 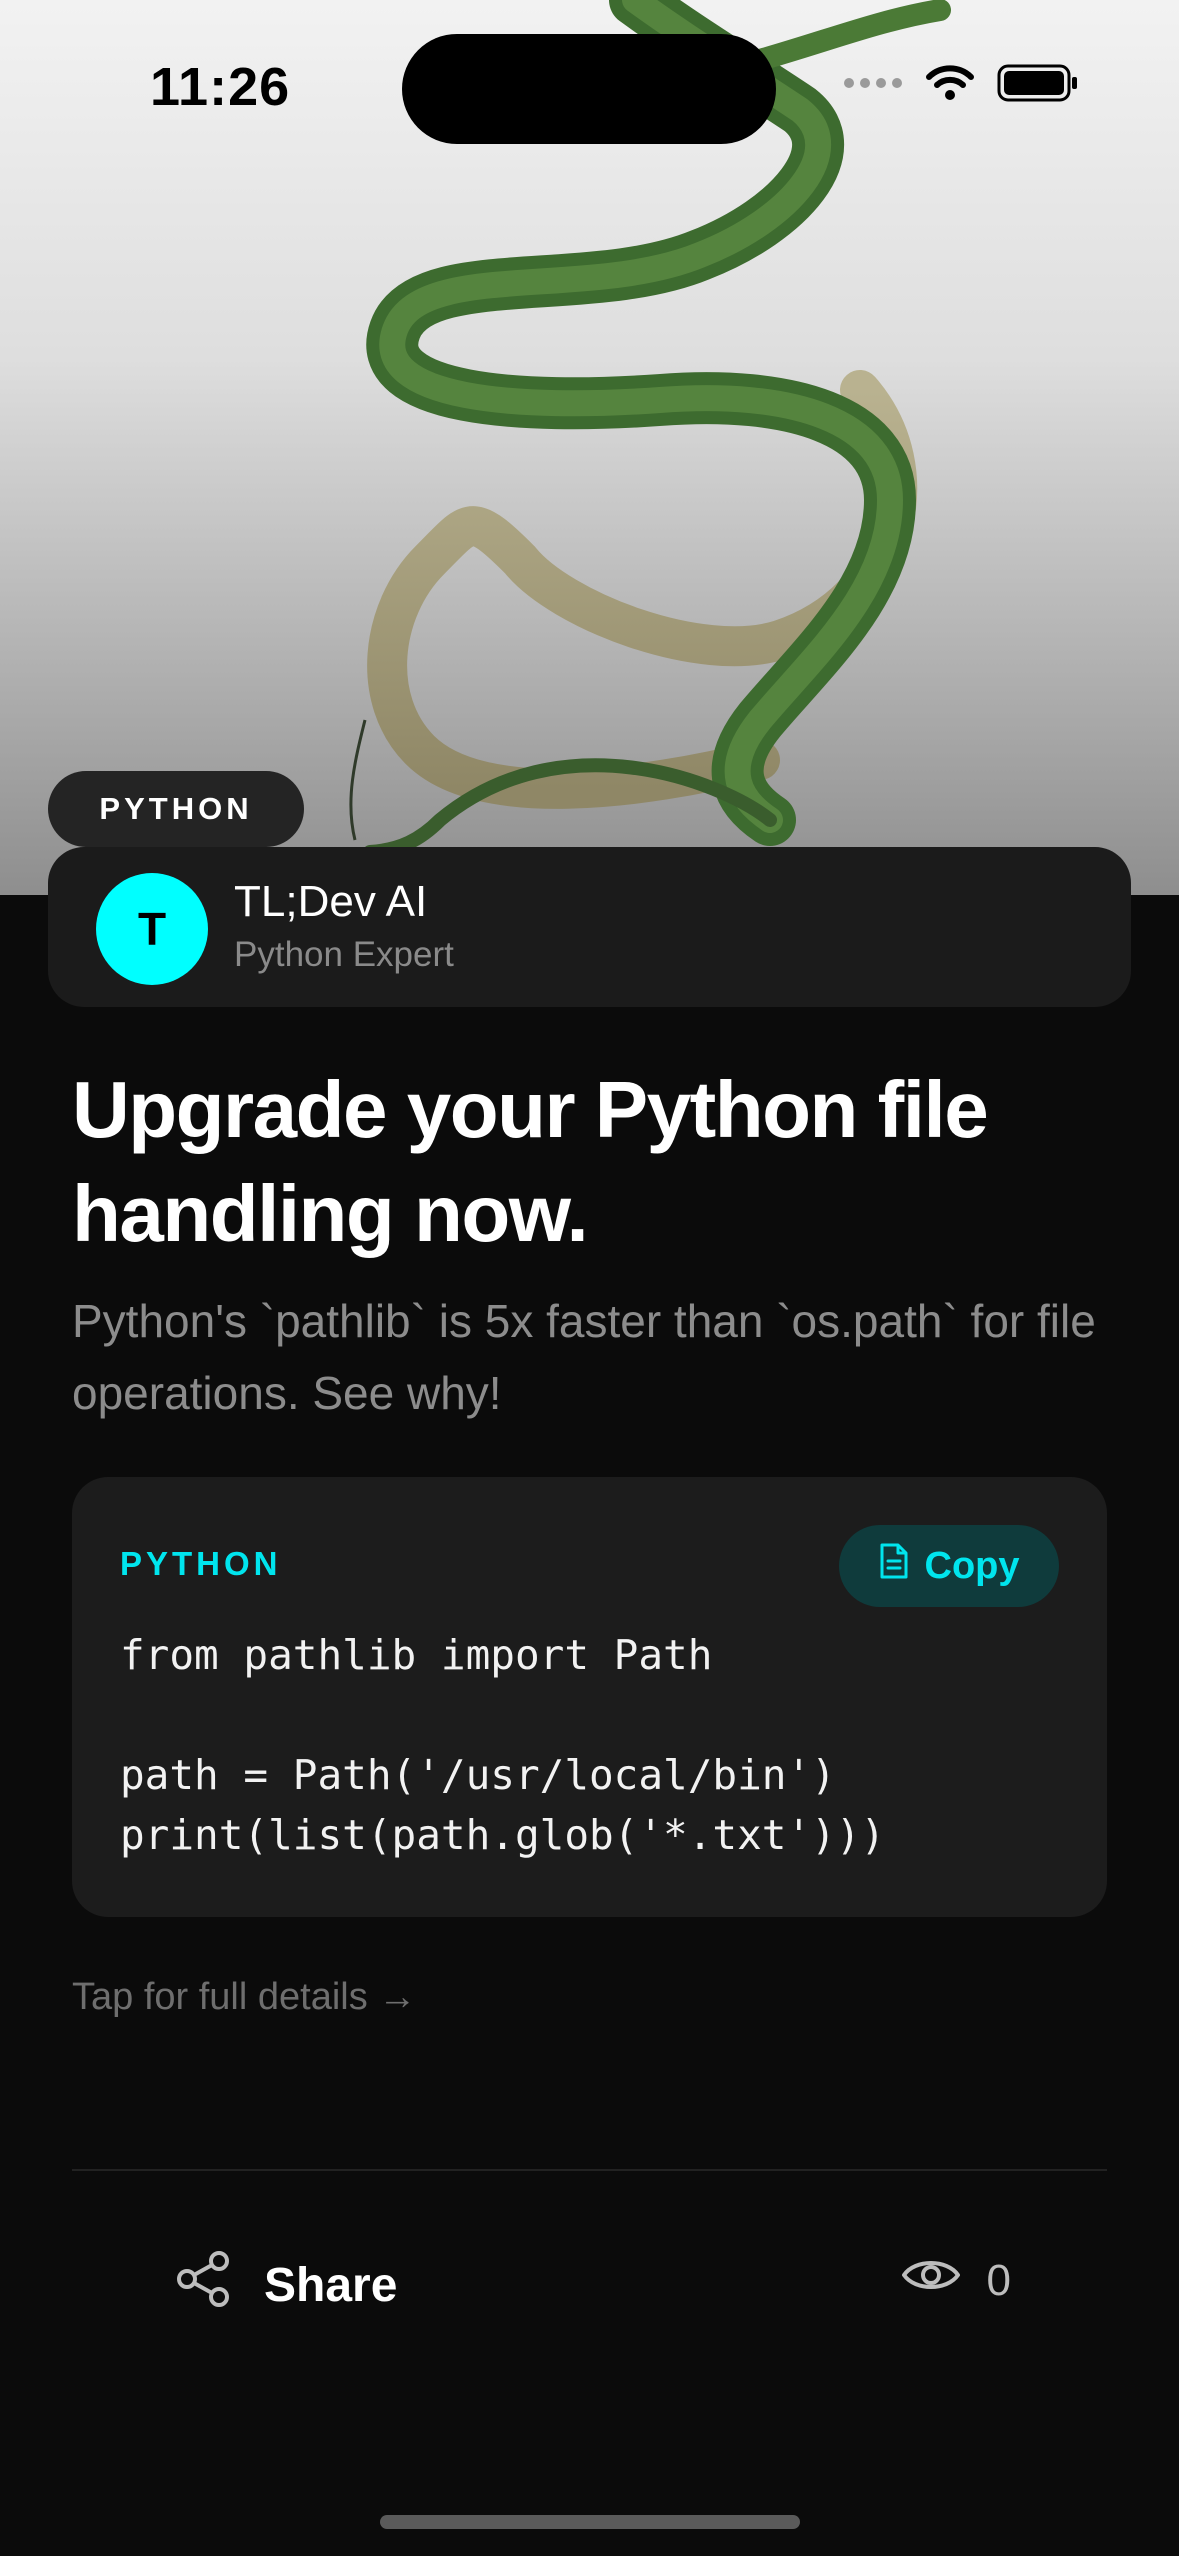 What do you see at coordinates (244, 1997) in the screenshot?
I see `full-details-link: Tap for full details →` at bounding box center [244, 1997].